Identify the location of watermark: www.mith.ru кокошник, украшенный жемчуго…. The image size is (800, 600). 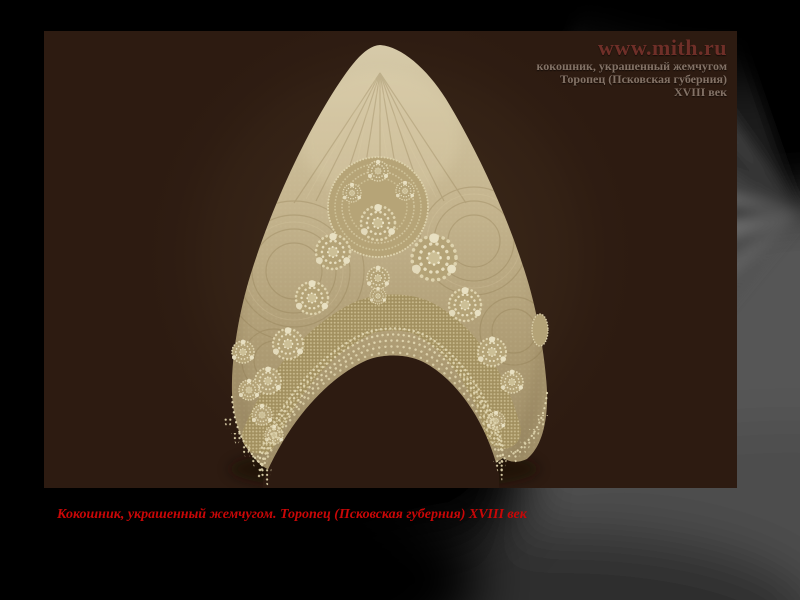
(632, 67).